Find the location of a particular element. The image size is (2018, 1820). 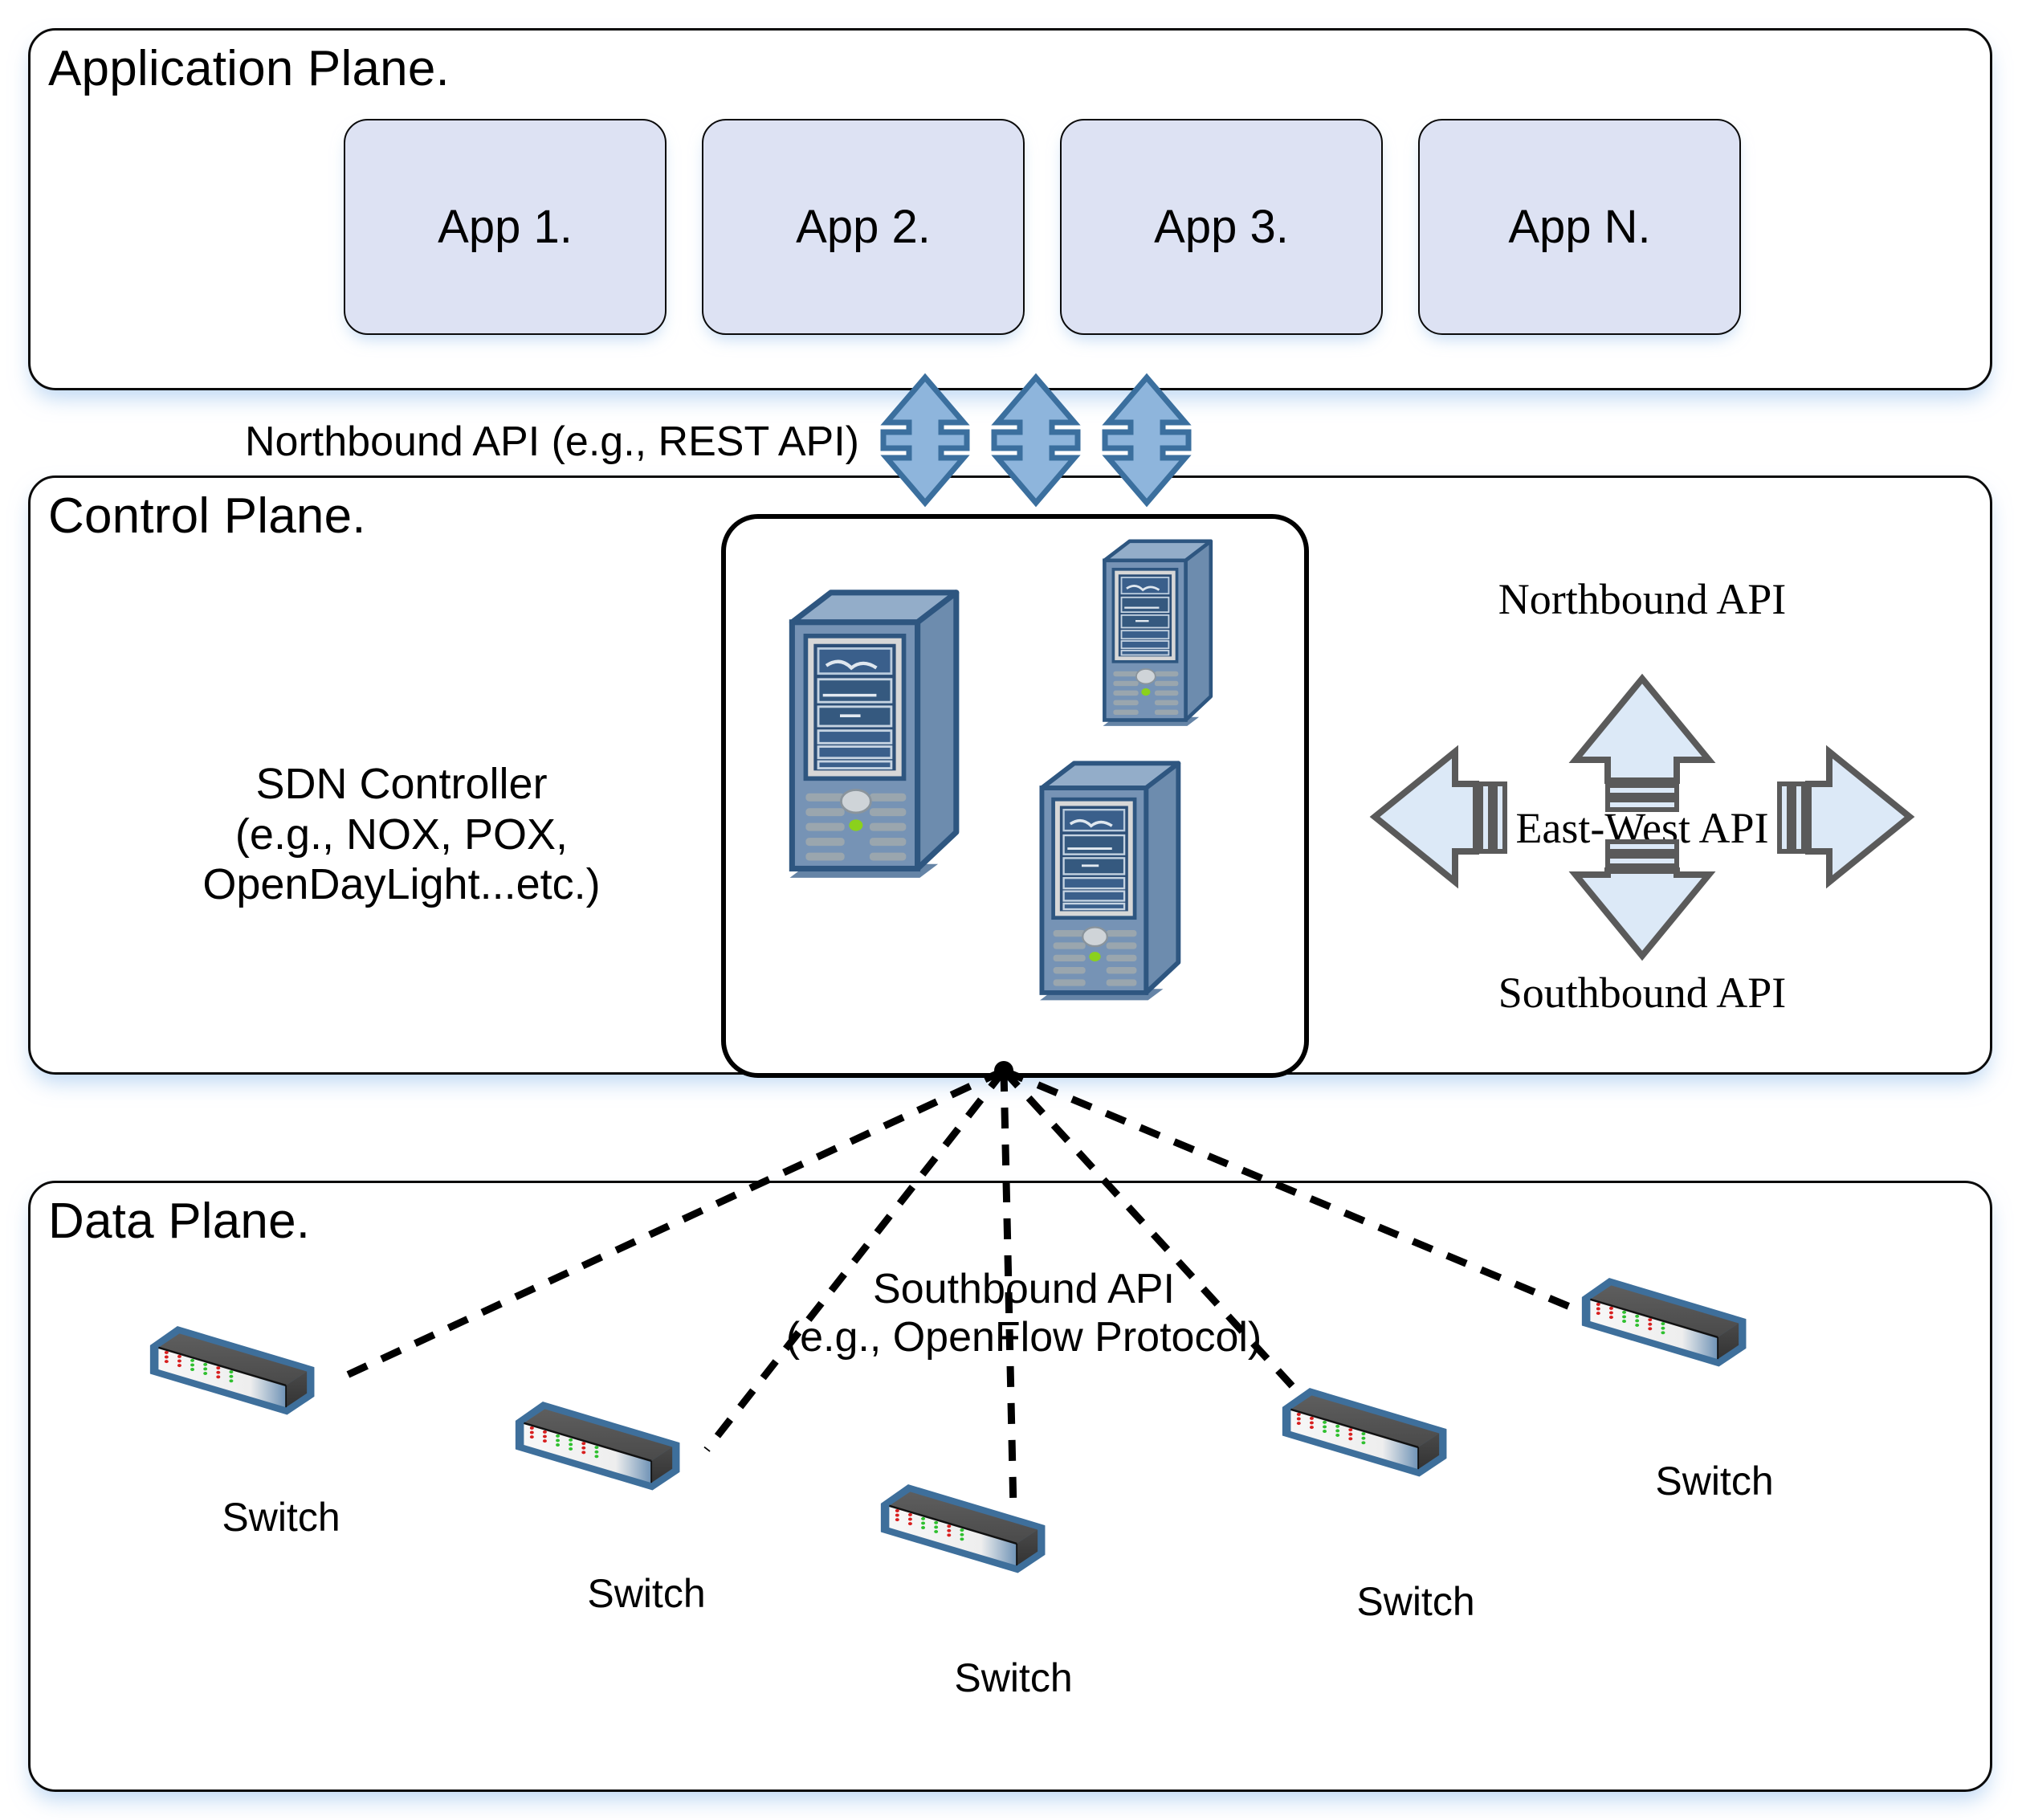

compass-north-arrow is located at coordinates (1642, 742).